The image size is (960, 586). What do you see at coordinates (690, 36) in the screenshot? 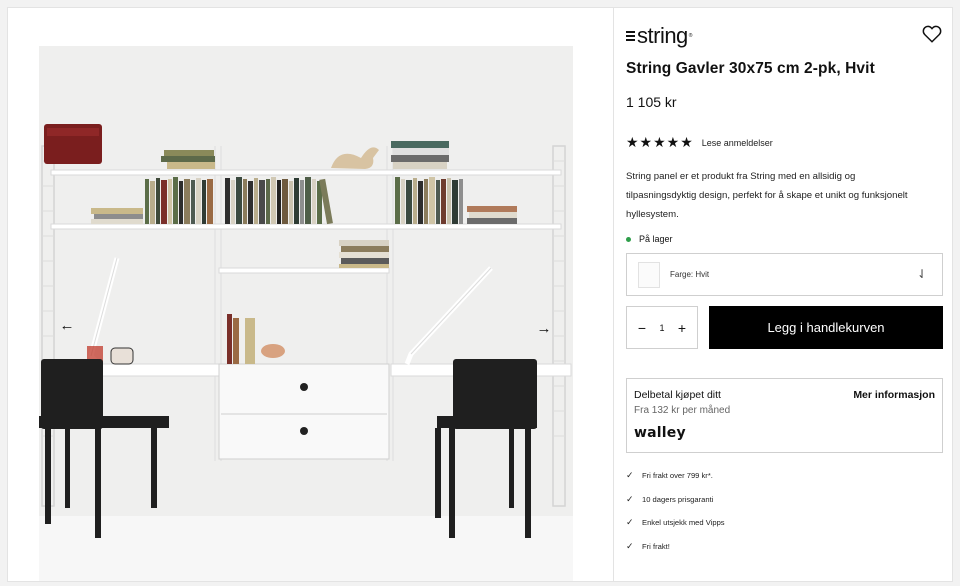
I see `logo-trademark: ®` at bounding box center [690, 36].